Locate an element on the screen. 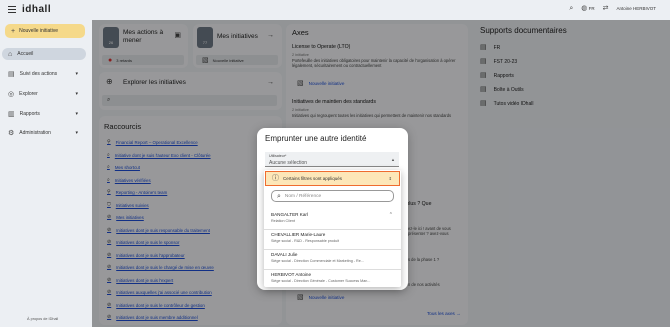  sidebar-item-suivi: ▤ Suivi des actions ▾ is located at coordinates (44, 74).